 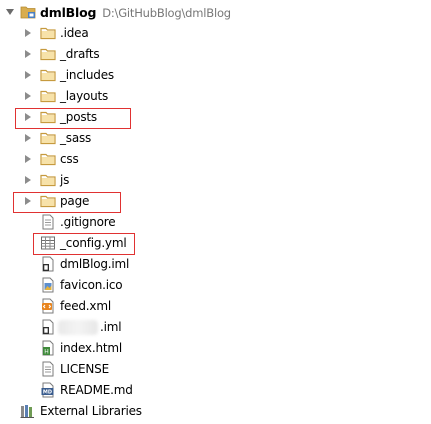 What do you see at coordinates (84, 369) in the screenshot?
I see `file-label: LICENSE` at bounding box center [84, 369].